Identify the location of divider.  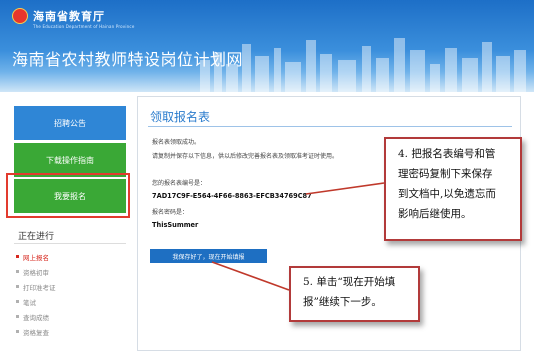
(70, 243).